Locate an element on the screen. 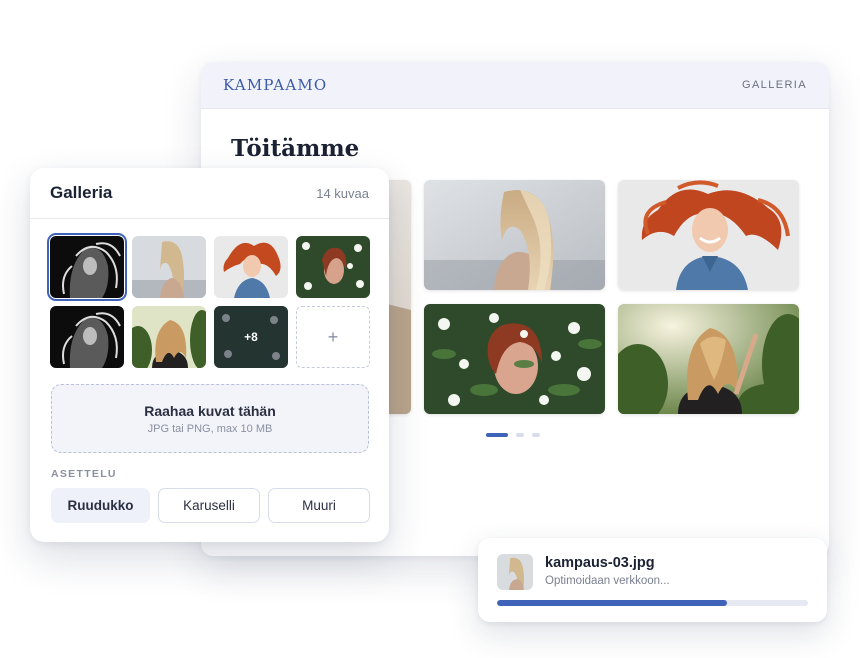 The image size is (860, 658). dropzone-subtitle: JPG tai PNG, max 10 MB is located at coordinates (210, 428).